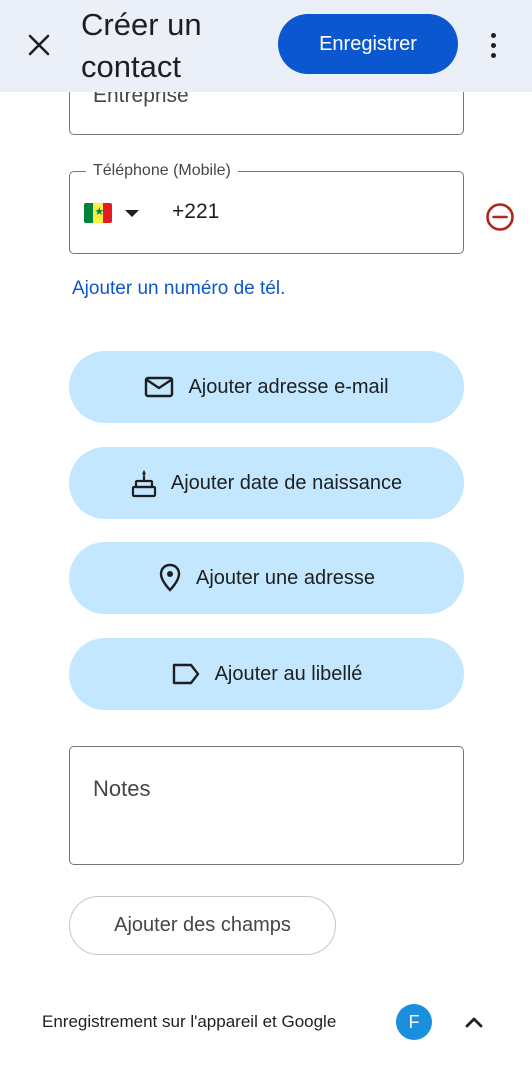 Image resolution: width=532 pixels, height=1080 pixels. Describe the element at coordinates (170, 577) in the screenshot. I see `location-pin-icon` at that location.